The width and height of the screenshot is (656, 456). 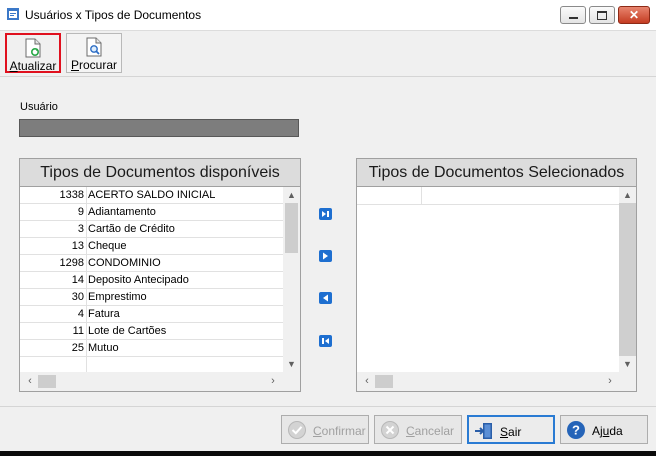 I want to click on move-all-left-icon, so click(x=325, y=341).